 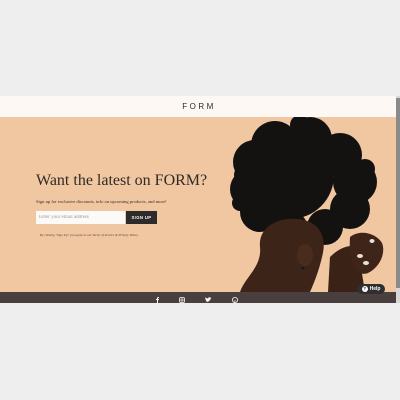 What do you see at coordinates (366, 253) in the screenshot?
I see `hand-shape` at bounding box center [366, 253].